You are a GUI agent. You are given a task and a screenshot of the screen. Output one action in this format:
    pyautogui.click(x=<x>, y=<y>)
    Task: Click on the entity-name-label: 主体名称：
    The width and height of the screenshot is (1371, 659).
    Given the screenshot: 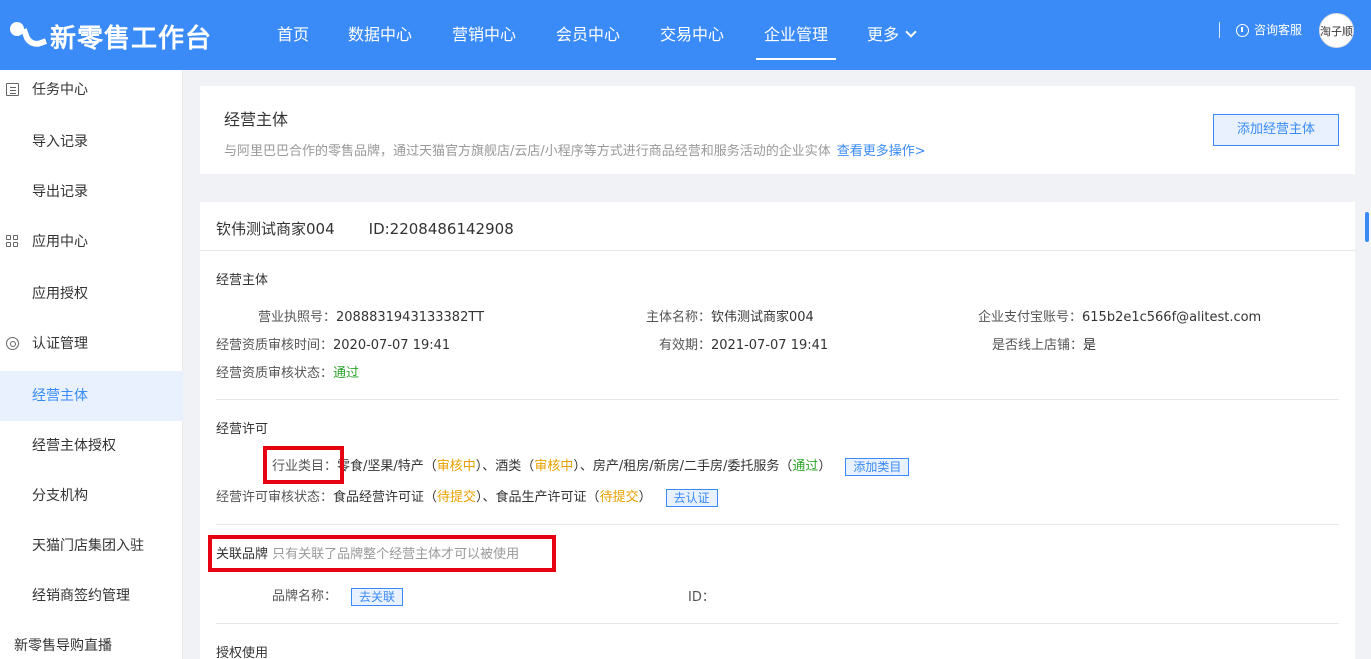 What is the action you would take?
    pyautogui.click(x=679, y=317)
    